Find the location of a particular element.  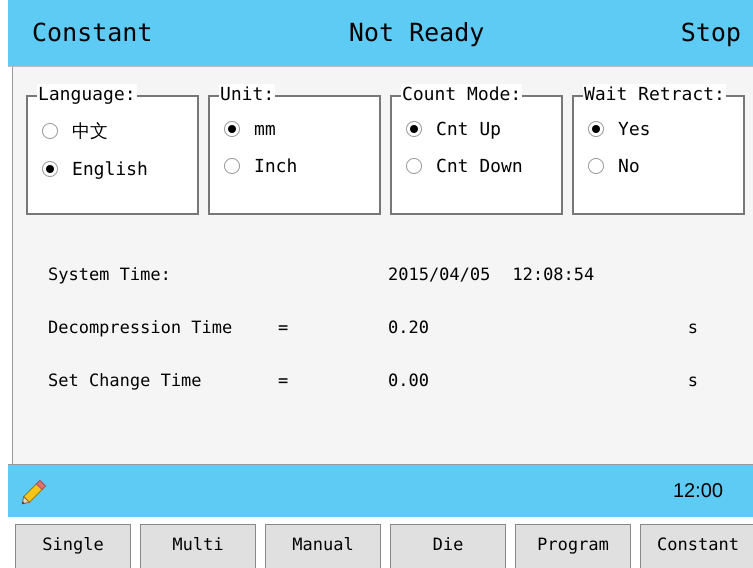

radio-option: mm is located at coordinates (301, 129).